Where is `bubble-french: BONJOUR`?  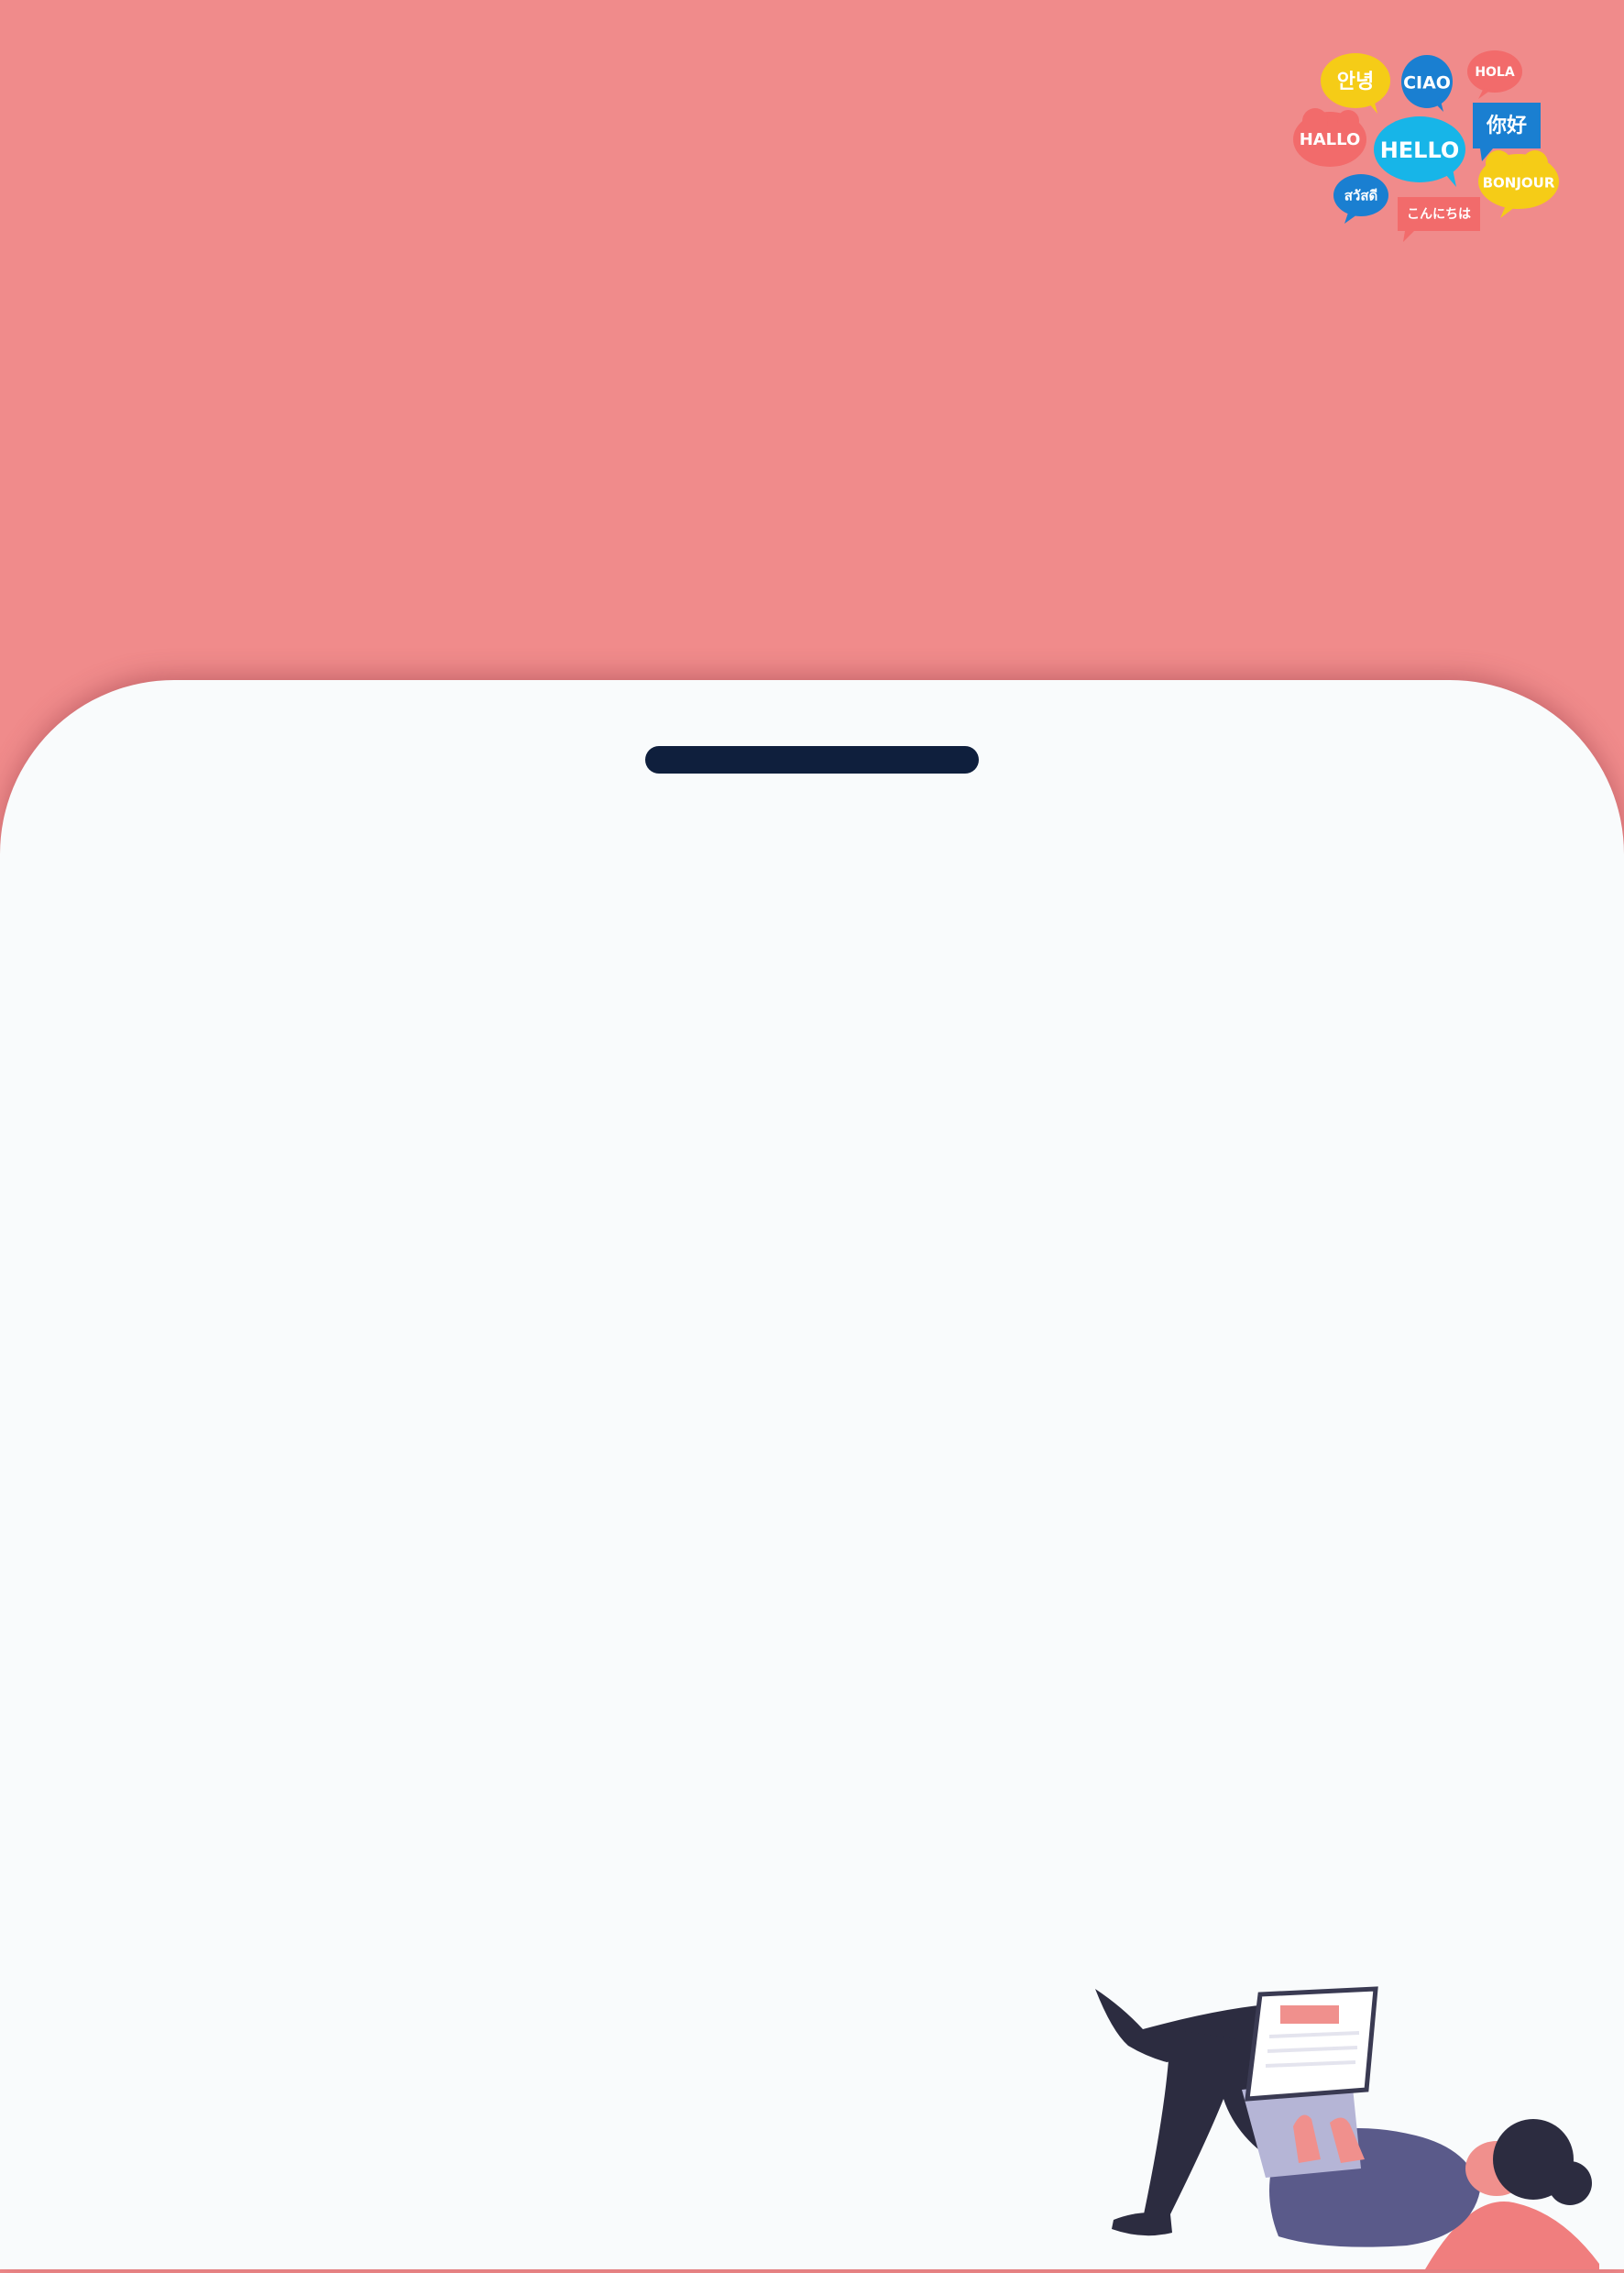
bubble-french: BONJOUR is located at coordinates (1518, 184).